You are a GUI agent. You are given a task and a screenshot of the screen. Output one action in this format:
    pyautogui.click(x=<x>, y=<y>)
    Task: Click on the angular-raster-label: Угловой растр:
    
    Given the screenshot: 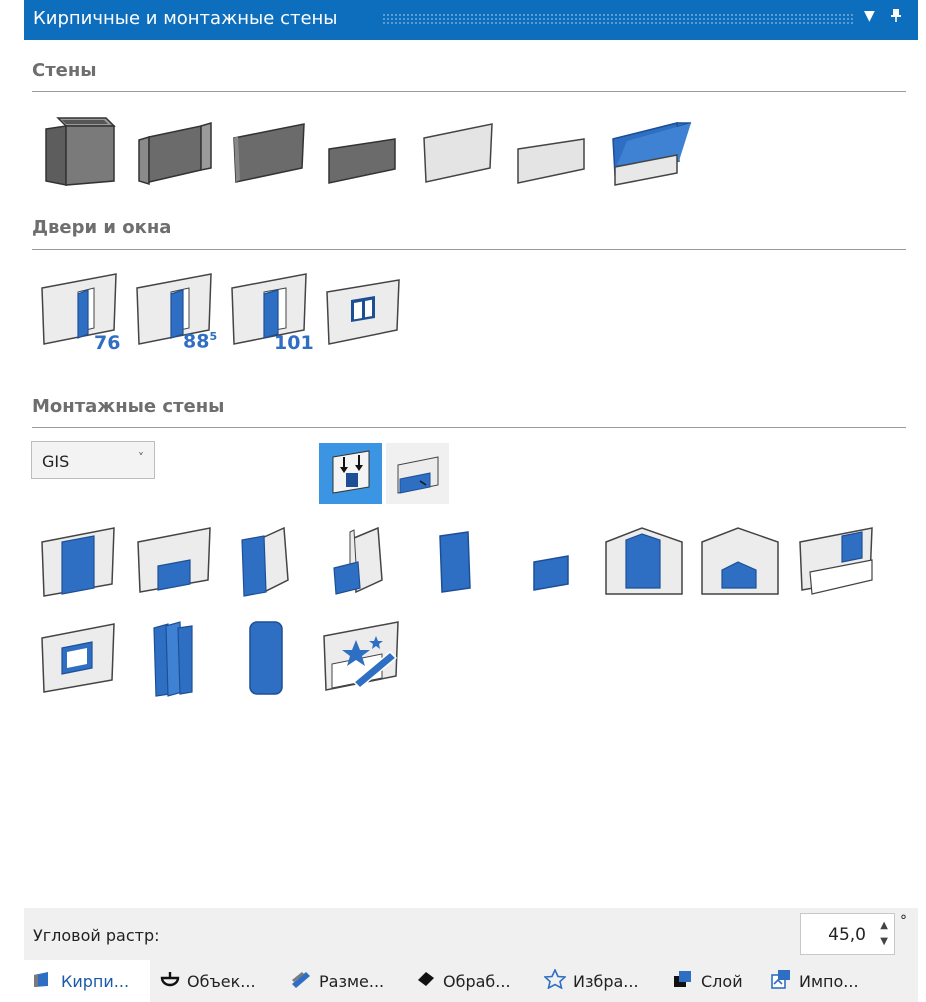 What is the action you would take?
    pyautogui.click(x=96, y=935)
    